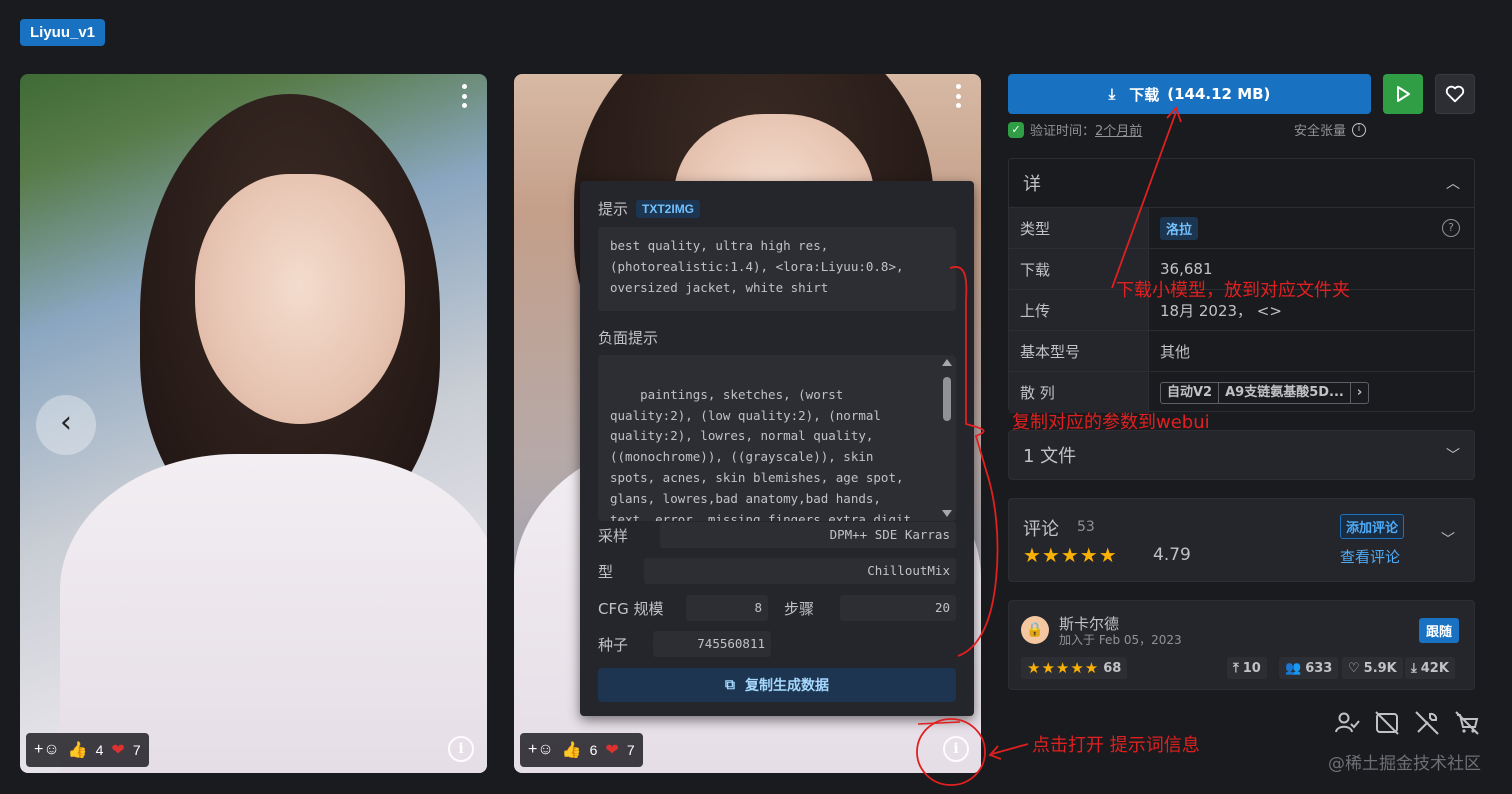 This screenshot has width=1512, height=794. What do you see at coordinates (1354, 668) in the screenshot?
I see `heart-outline-icon: ♡` at bounding box center [1354, 668].